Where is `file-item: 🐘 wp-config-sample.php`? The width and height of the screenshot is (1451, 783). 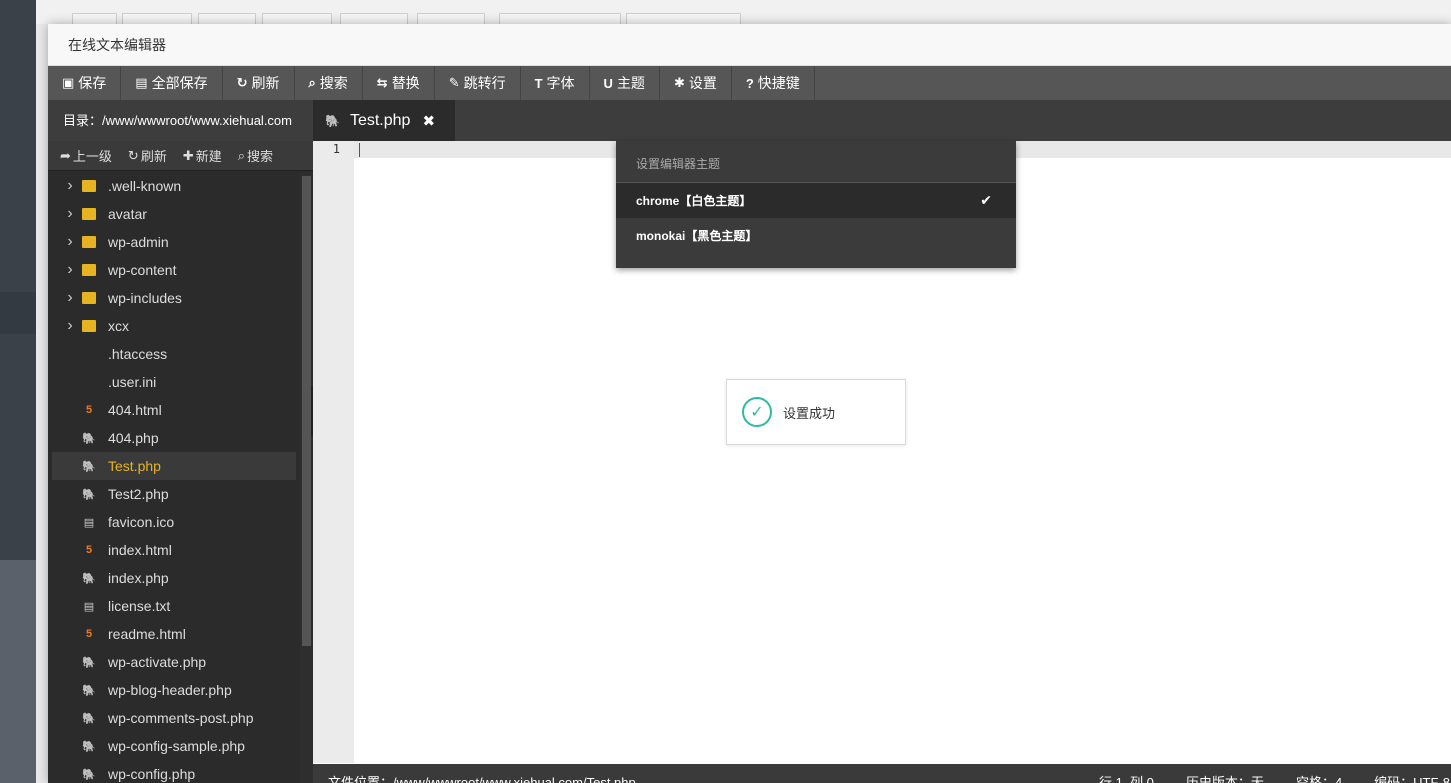 file-item: 🐘 wp-config-sample.php is located at coordinates (174, 746).